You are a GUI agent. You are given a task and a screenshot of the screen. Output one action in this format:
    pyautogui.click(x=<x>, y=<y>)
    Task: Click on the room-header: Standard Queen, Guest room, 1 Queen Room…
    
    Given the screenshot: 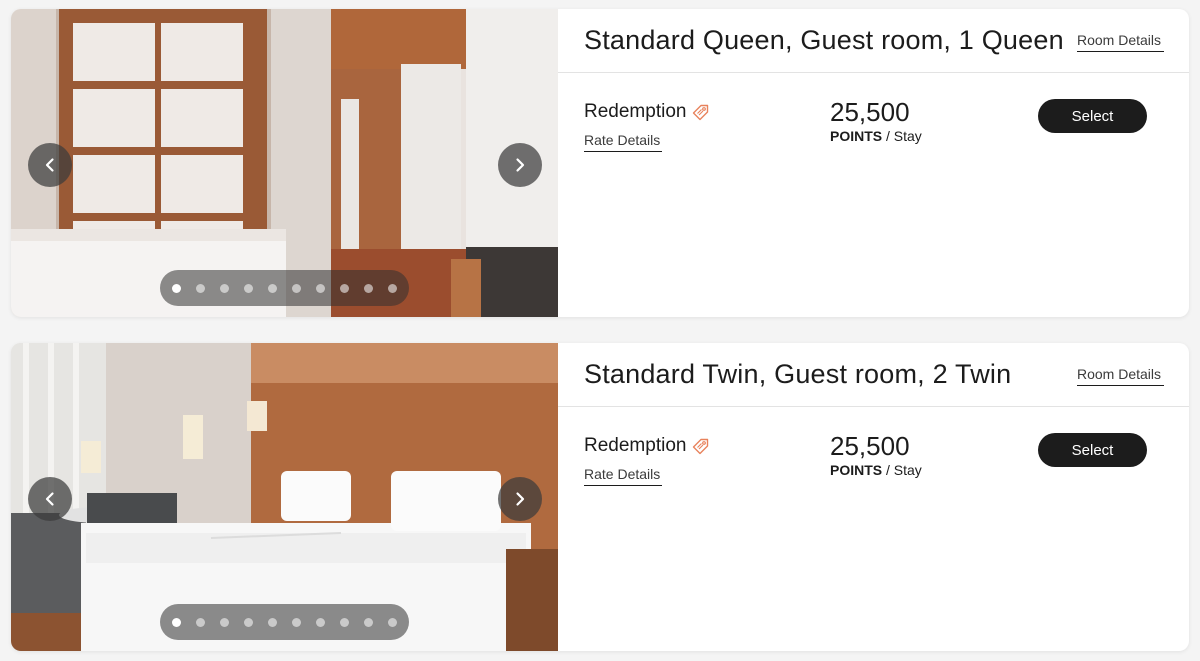 What is the action you would take?
    pyautogui.click(x=873, y=41)
    